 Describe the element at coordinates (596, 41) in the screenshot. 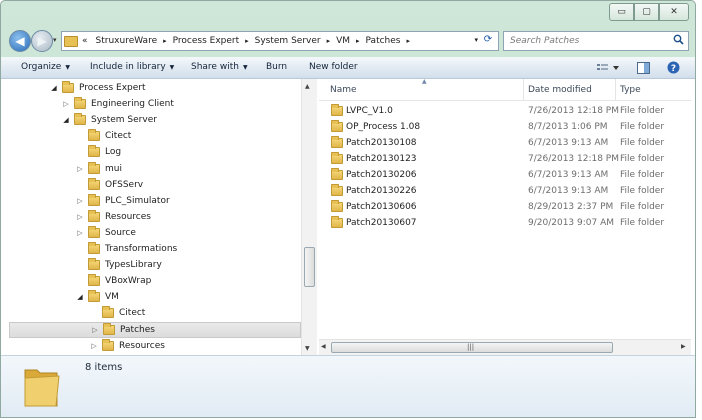

I see `search-input: Search Patches` at that location.